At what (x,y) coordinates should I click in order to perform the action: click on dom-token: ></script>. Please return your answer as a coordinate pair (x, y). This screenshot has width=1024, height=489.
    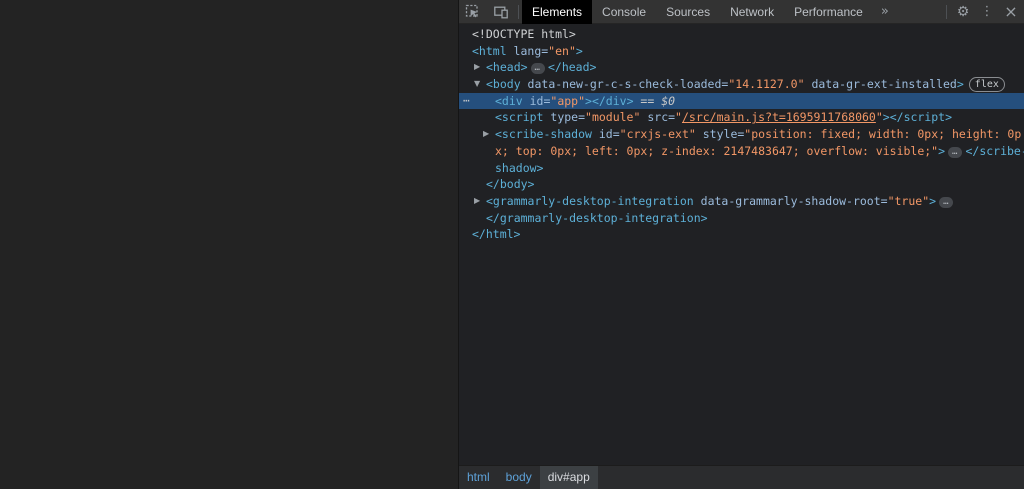
    Looking at the image, I should click on (917, 117).